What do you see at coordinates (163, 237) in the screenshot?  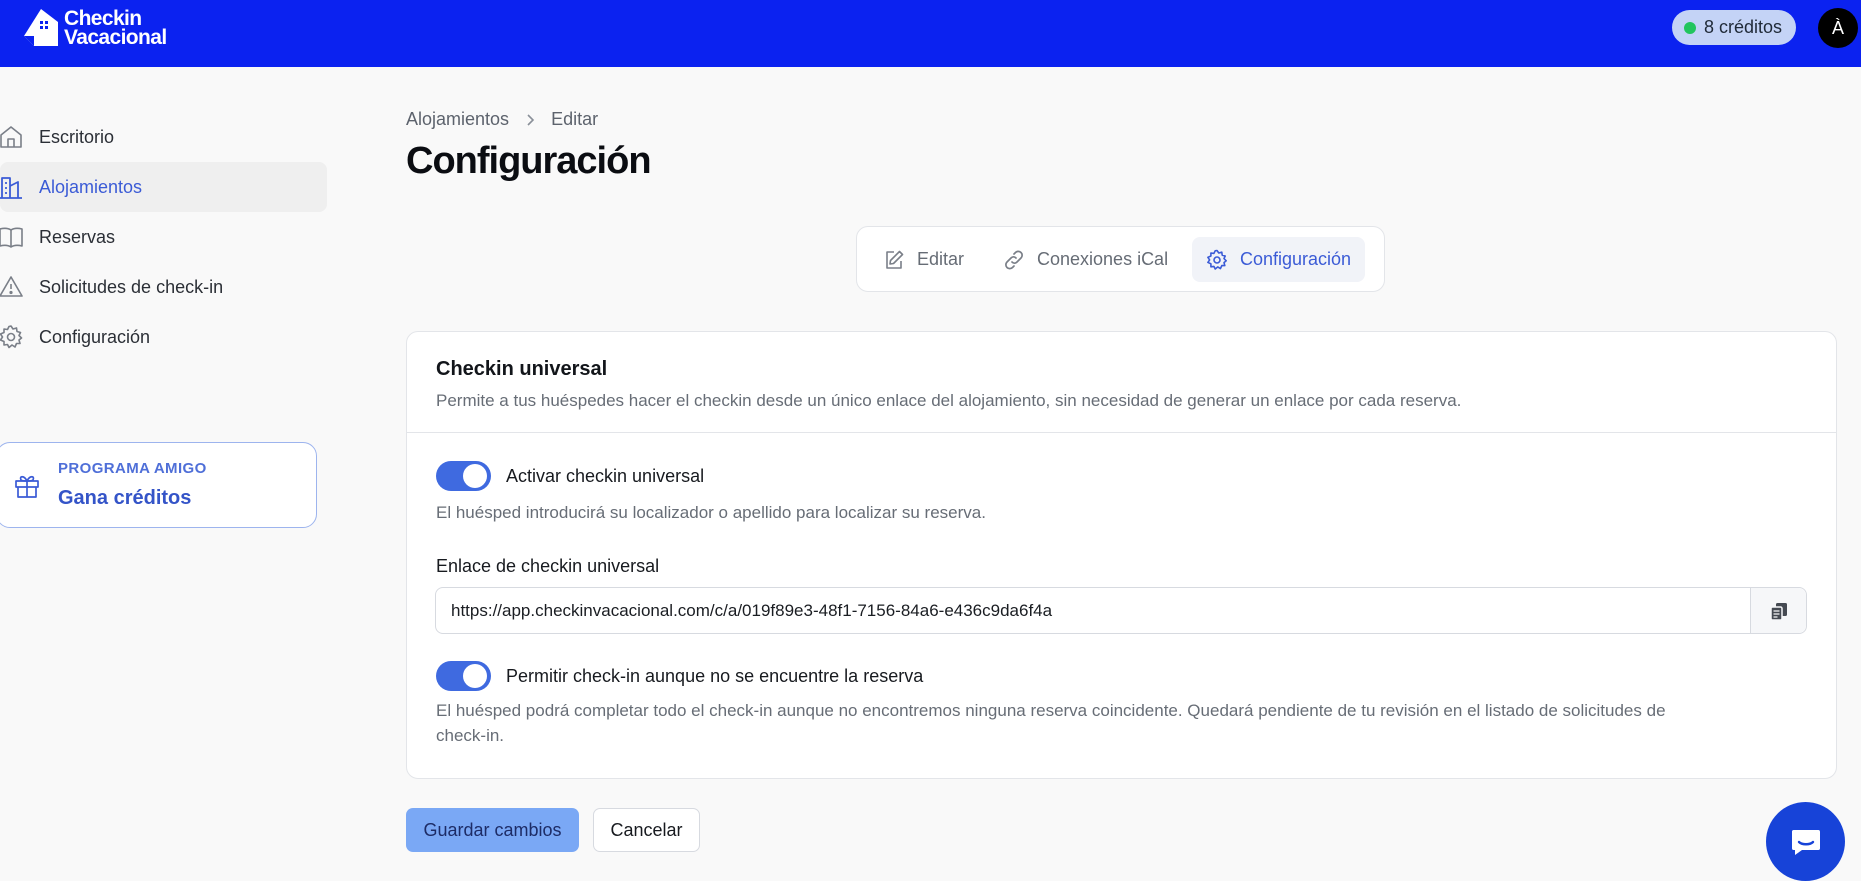 I see `sidebar-item-reservas: Reservas` at bounding box center [163, 237].